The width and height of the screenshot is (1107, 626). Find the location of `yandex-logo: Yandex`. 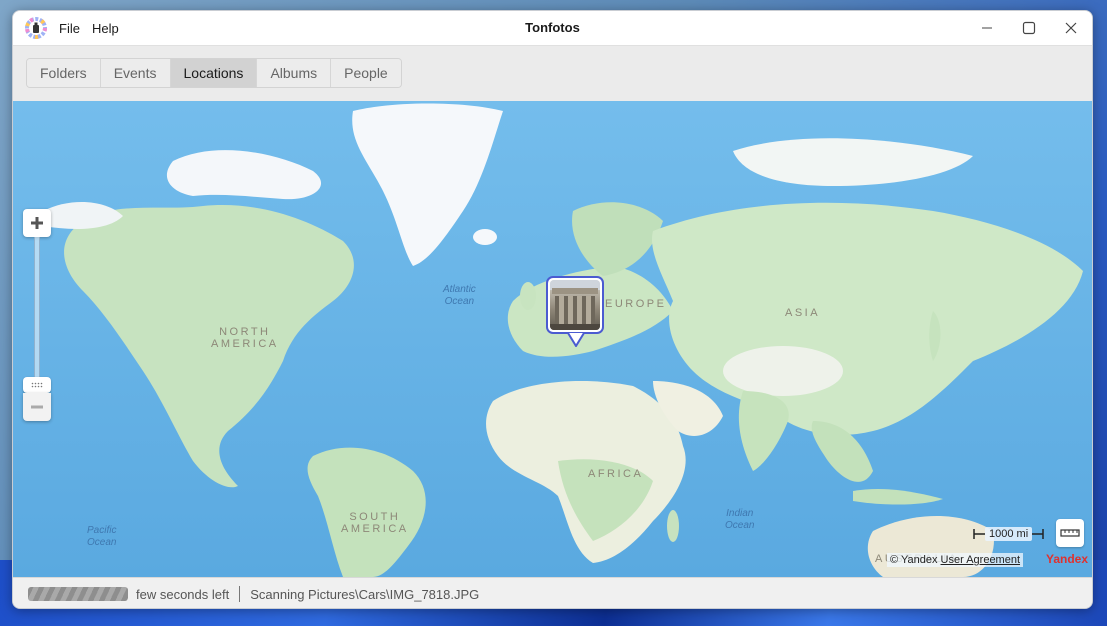

yandex-logo: Yandex is located at coordinates (1067, 559).